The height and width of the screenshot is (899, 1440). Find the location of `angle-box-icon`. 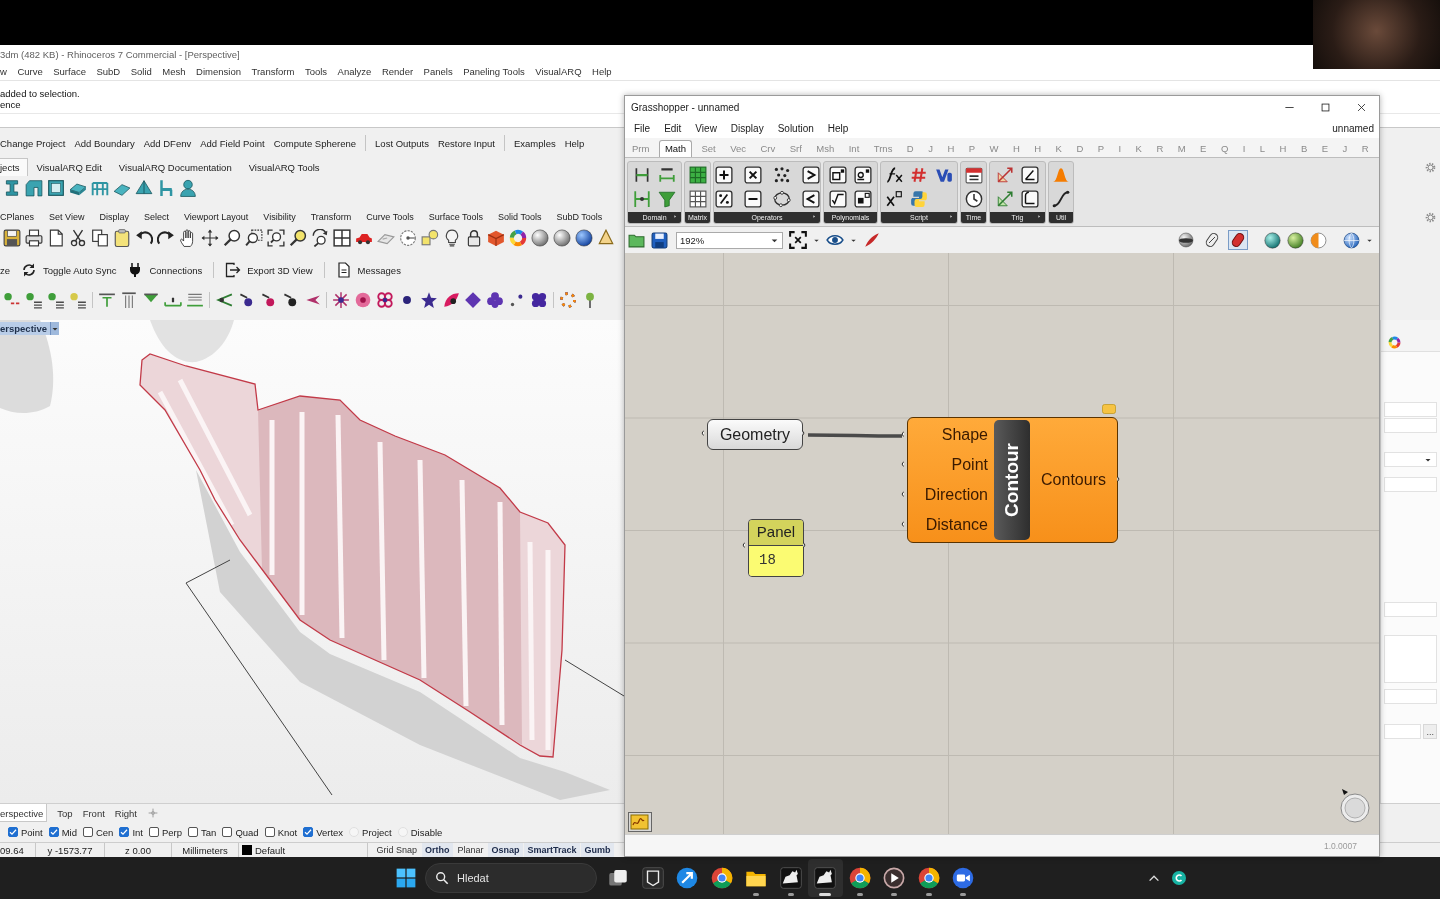

angle-box-icon is located at coordinates (1030, 175).